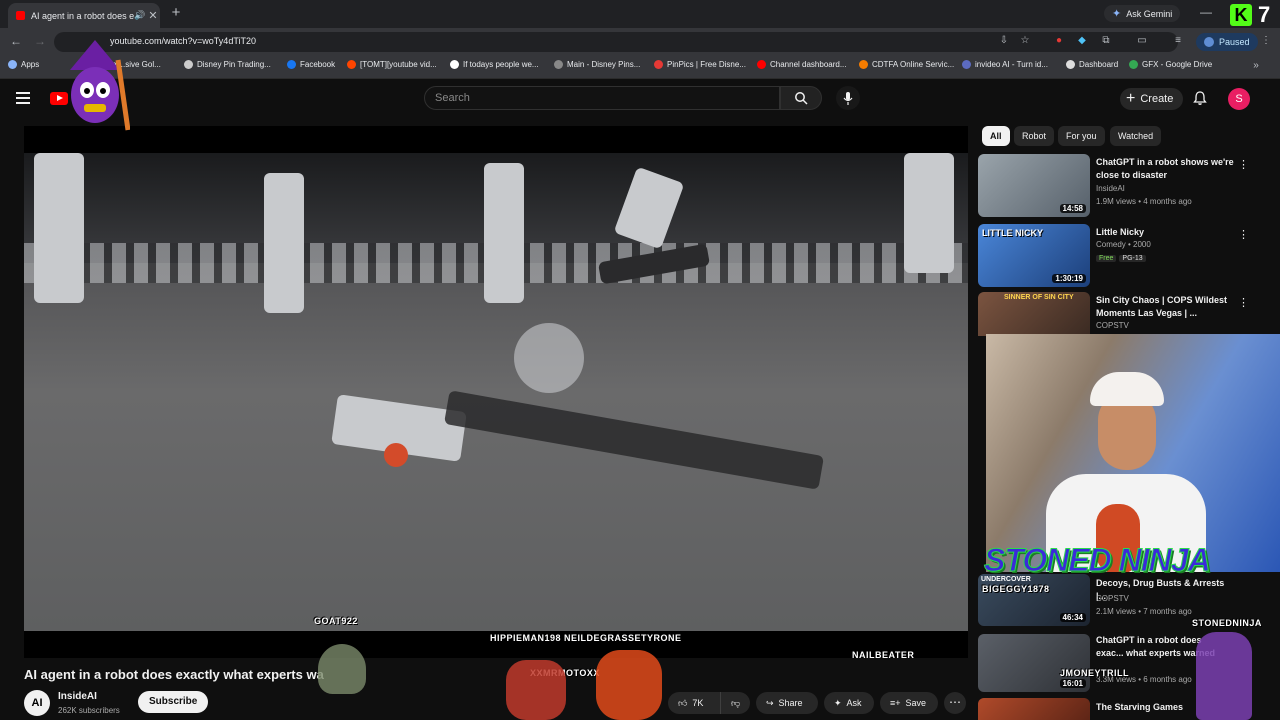 The width and height of the screenshot is (1280, 720). What do you see at coordinates (1095, 673) in the screenshot?
I see `overlay-username: JMONEYTRILL` at bounding box center [1095, 673].